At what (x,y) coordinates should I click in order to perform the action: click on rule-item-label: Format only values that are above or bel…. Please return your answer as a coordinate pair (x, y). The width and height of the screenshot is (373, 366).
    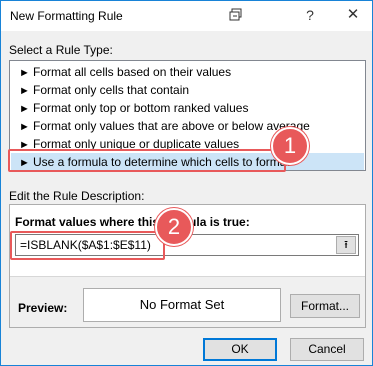
    Looking at the image, I should click on (171, 126).